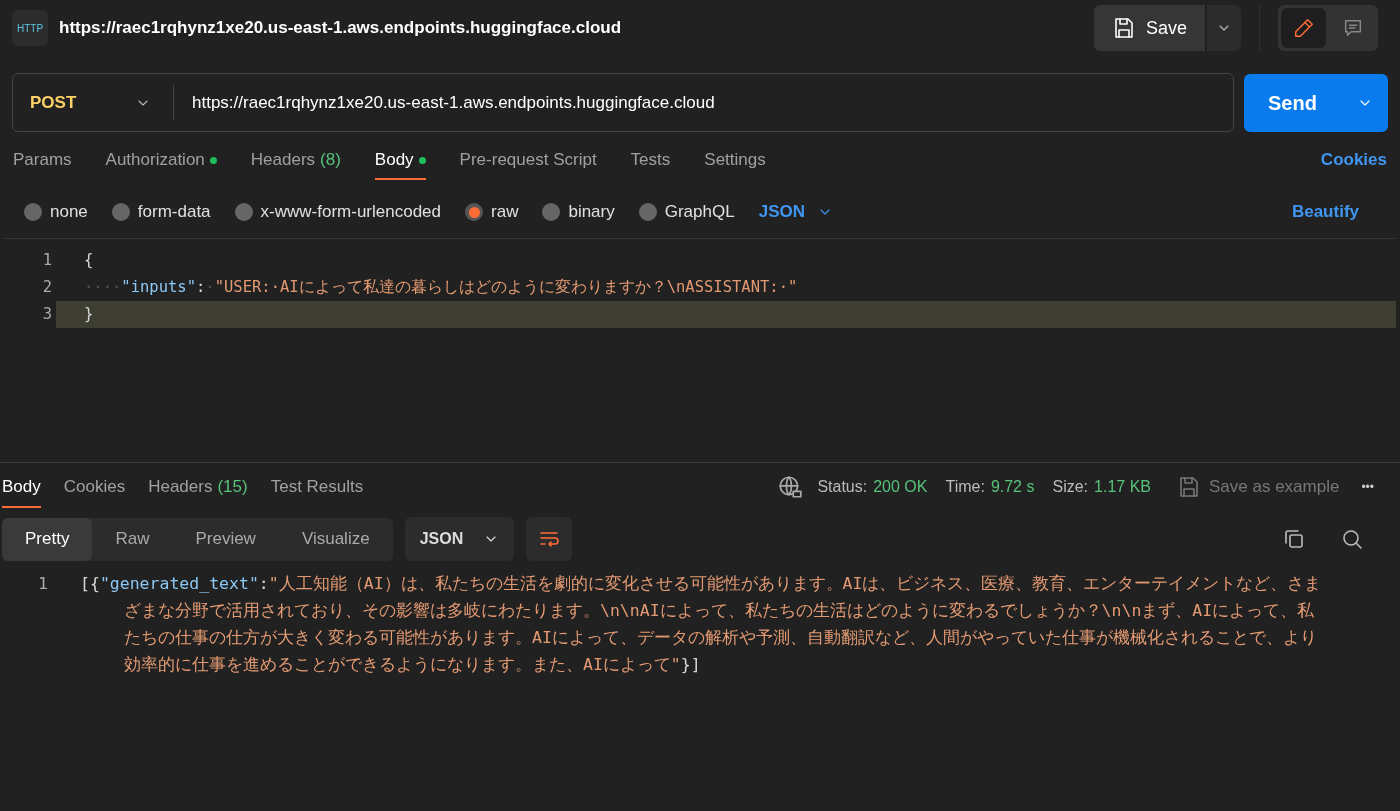 The width and height of the screenshot is (1400, 811). Describe the element at coordinates (459, 539) in the screenshot. I see `response-language-select: JSON` at that location.